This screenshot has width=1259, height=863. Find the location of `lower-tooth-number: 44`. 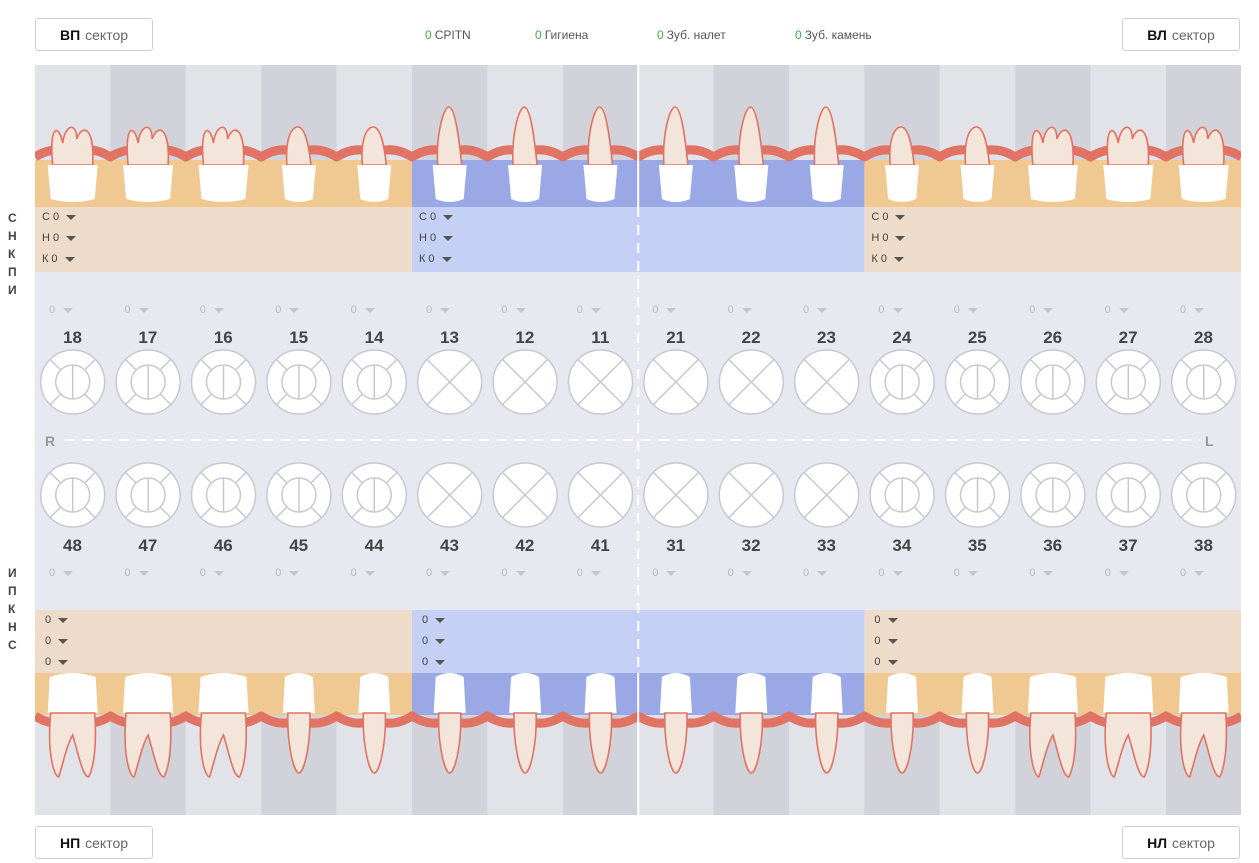

lower-tooth-number: 44 is located at coordinates (374, 545).